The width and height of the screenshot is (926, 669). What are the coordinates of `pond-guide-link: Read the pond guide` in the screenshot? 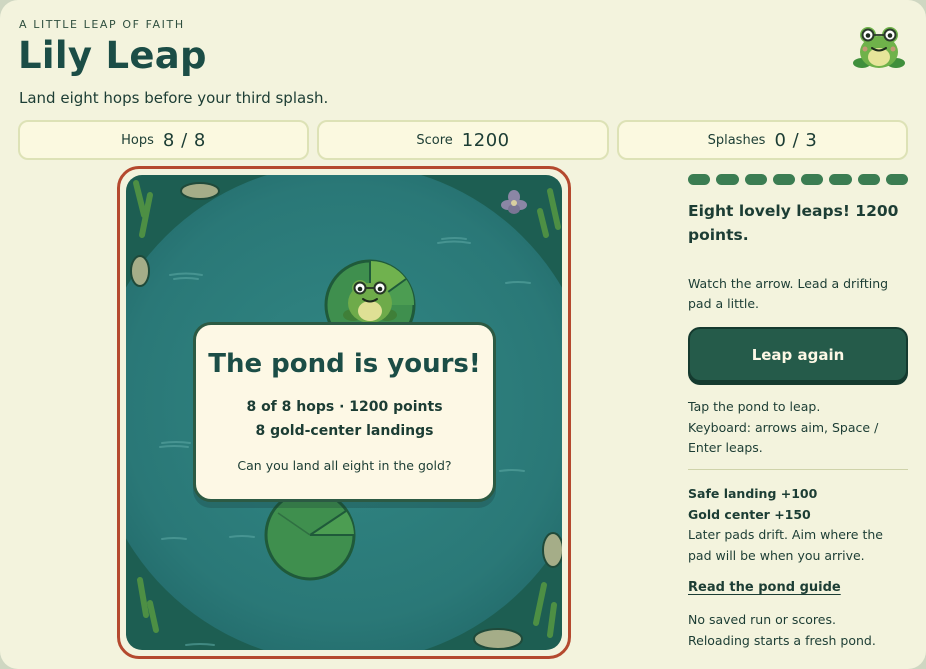 It's located at (798, 587).